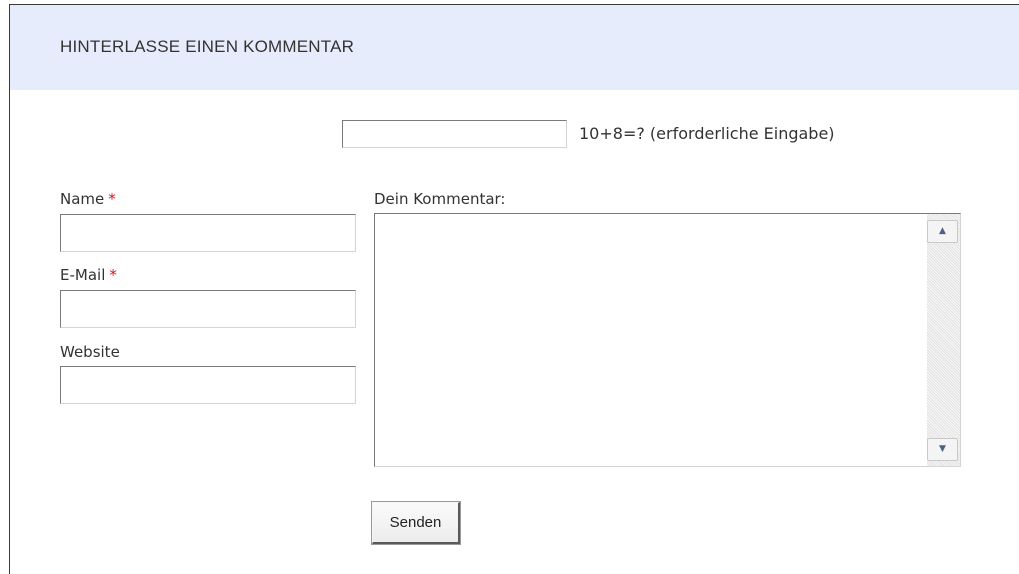 Image resolution: width=1019 pixels, height=574 pixels. What do you see at coordinates (514, 47) in the screenshot?
I see `comment-header: HINTERLASSE EINEN KOMMENTAR` at bounding box center [514, 47].